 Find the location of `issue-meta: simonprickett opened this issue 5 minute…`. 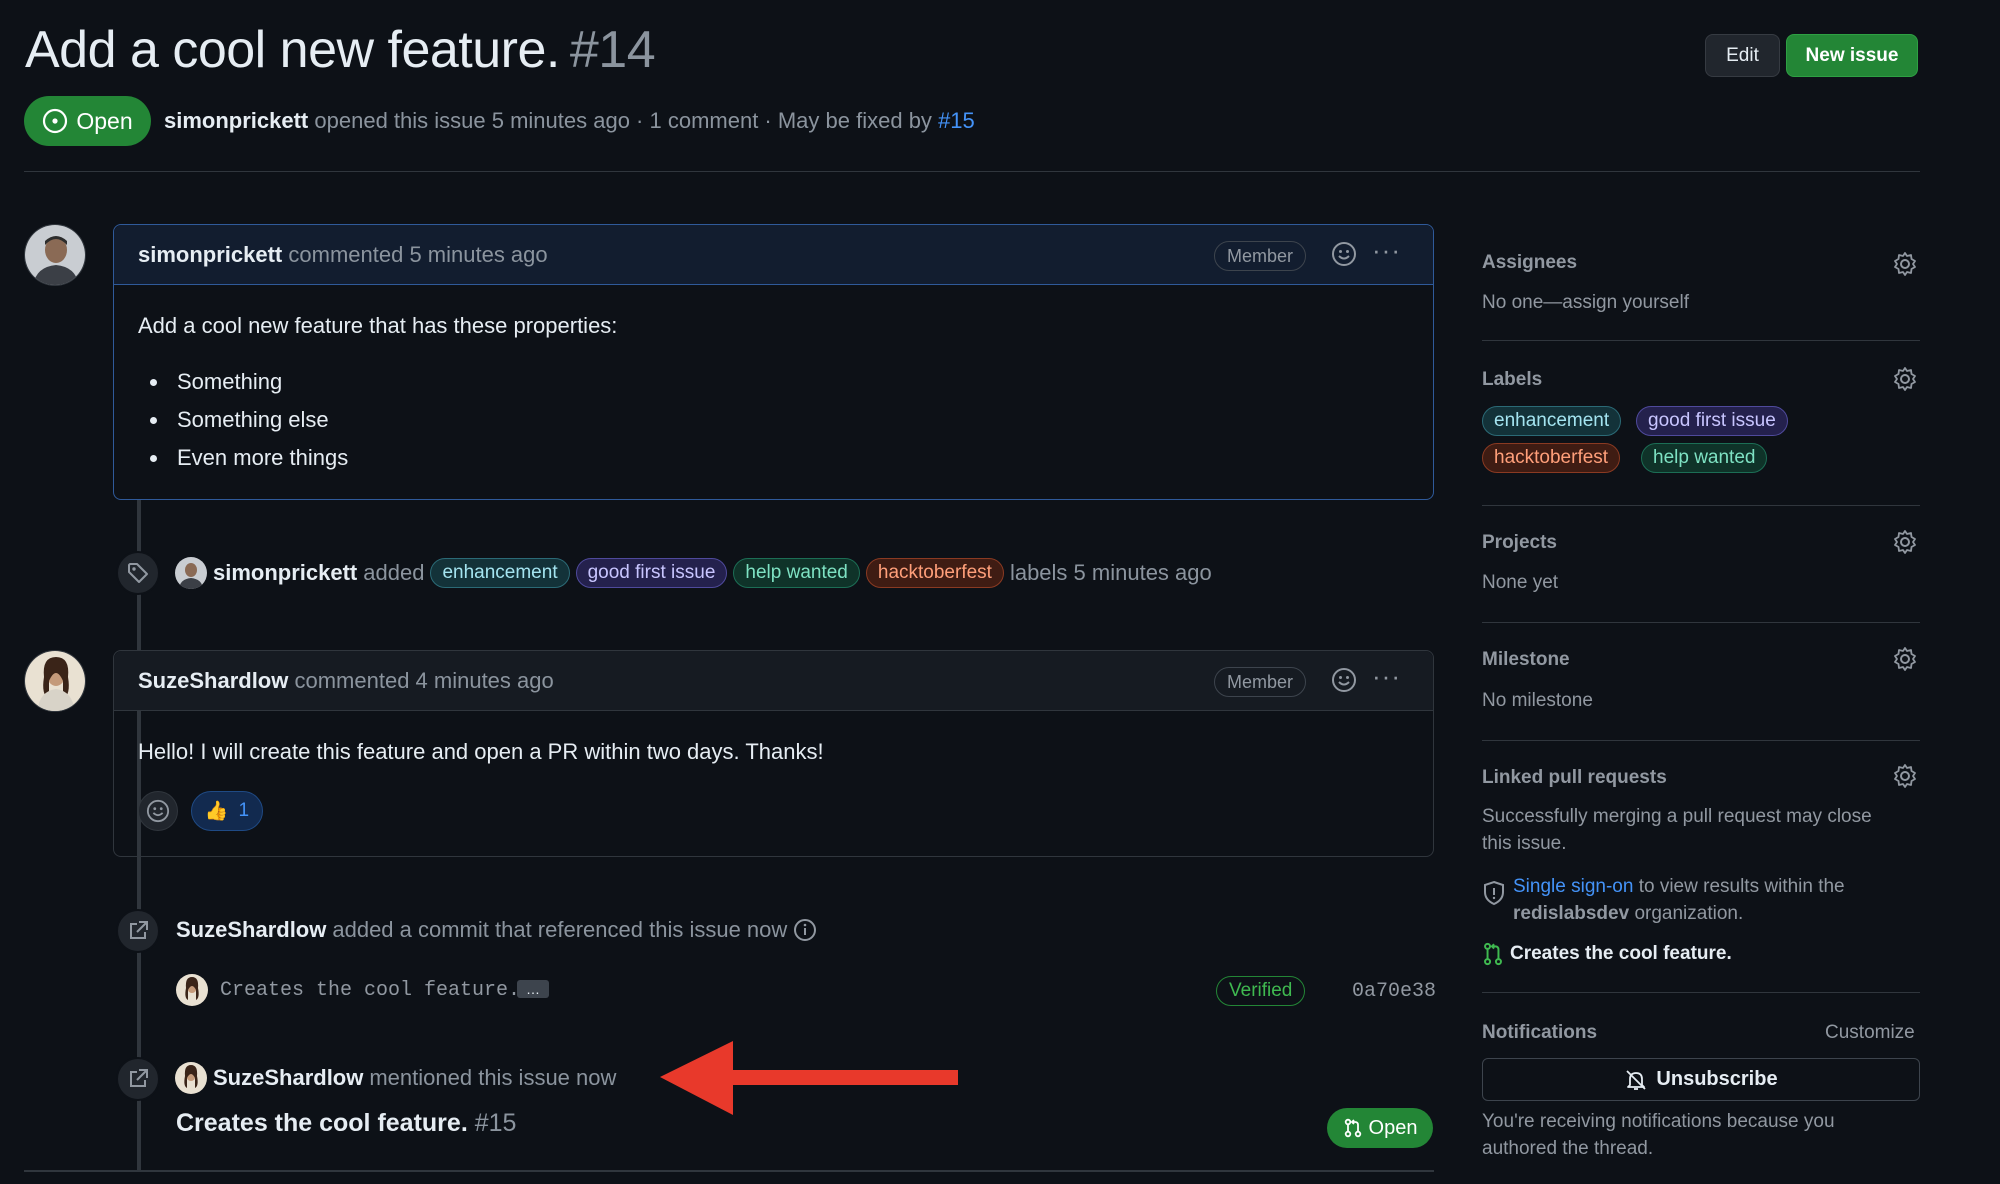

issue-meta: simonprickett opened this issue 5 minute… is located at coordinates (569, 121).